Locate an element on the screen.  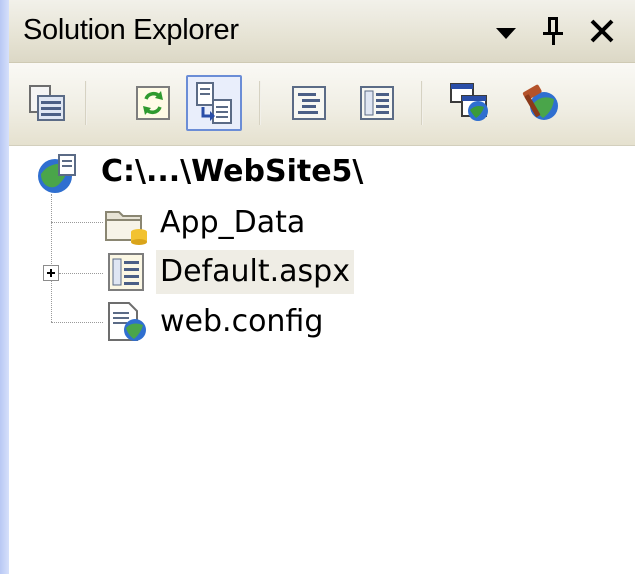
refresh-icon is located at coordinates (153, 103).